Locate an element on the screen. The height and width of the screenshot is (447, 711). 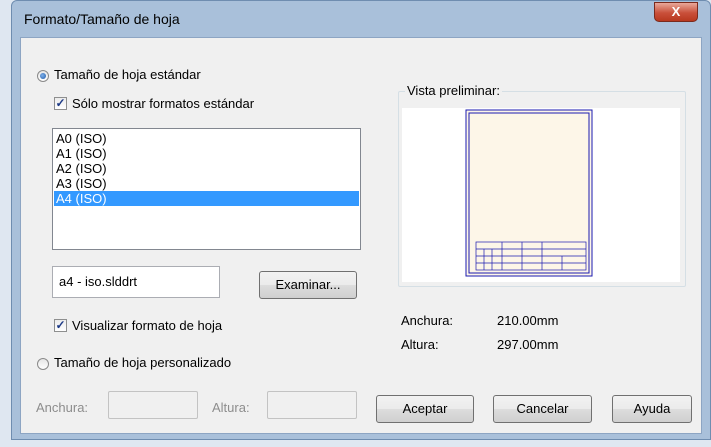
display-format-checkbox: ✓ is located at coordinates (60, 325).